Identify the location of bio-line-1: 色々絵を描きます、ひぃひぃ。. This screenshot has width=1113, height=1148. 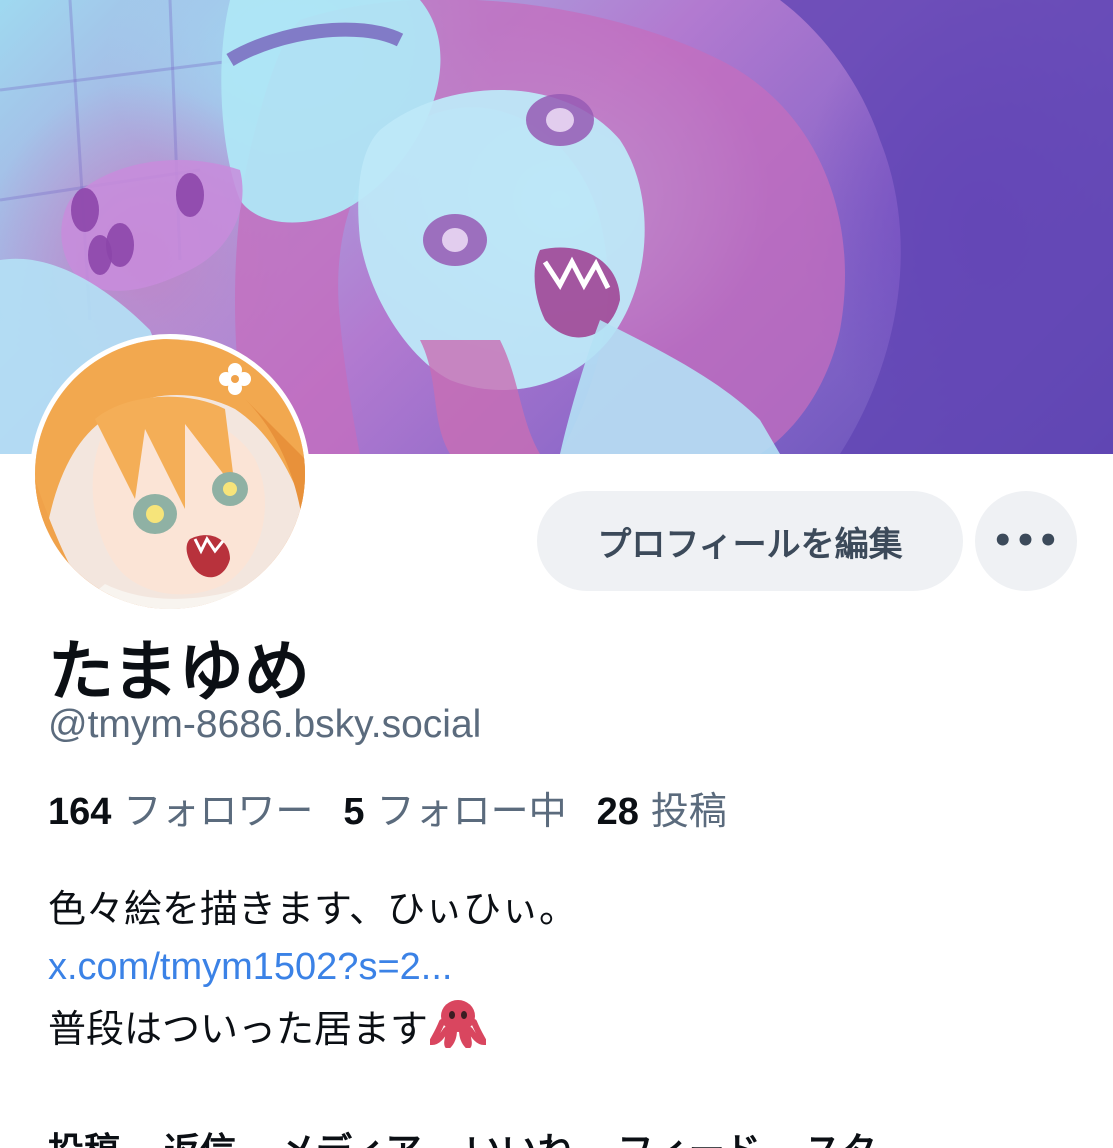
(312, 909).